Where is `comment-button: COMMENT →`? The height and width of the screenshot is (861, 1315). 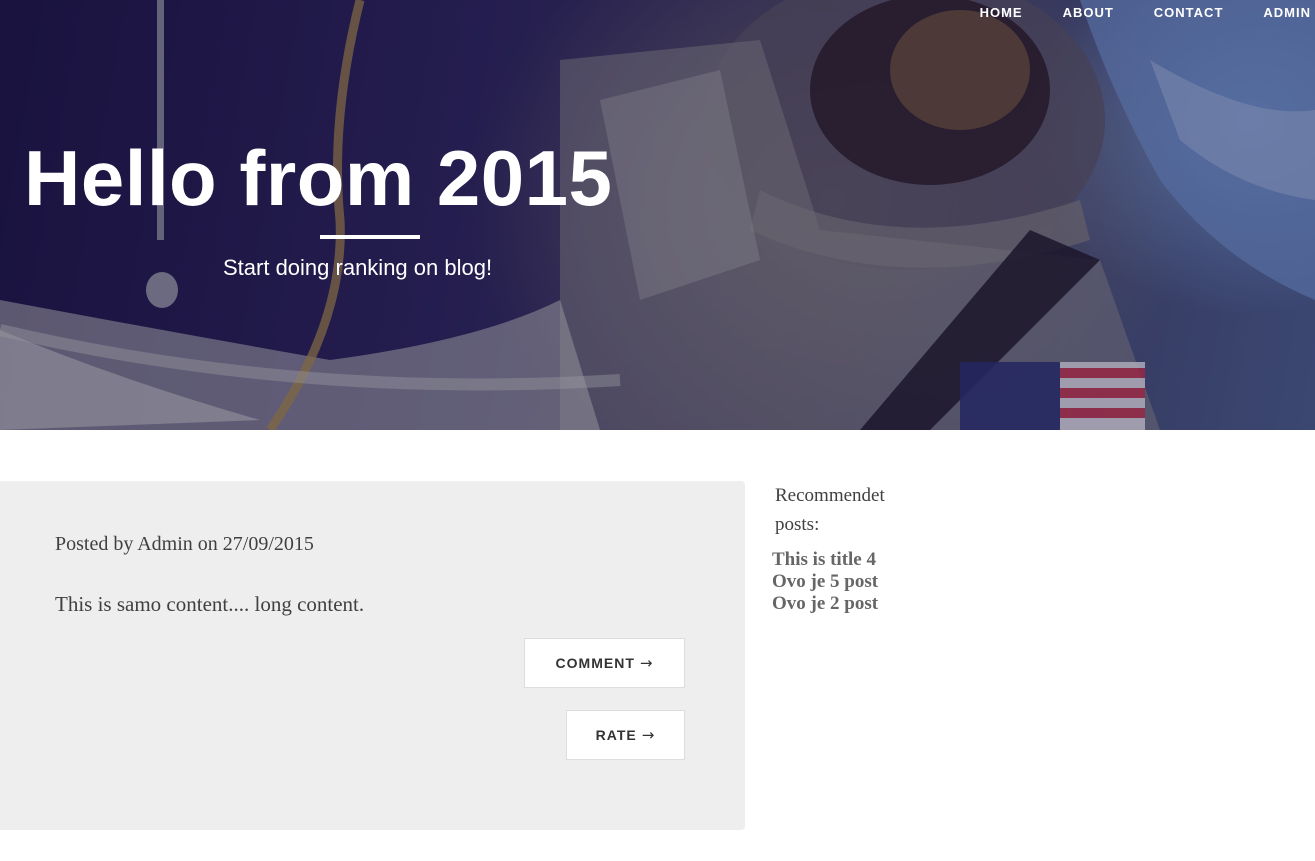
comment-button: COMMENT → is located at coordinates (604, 663).